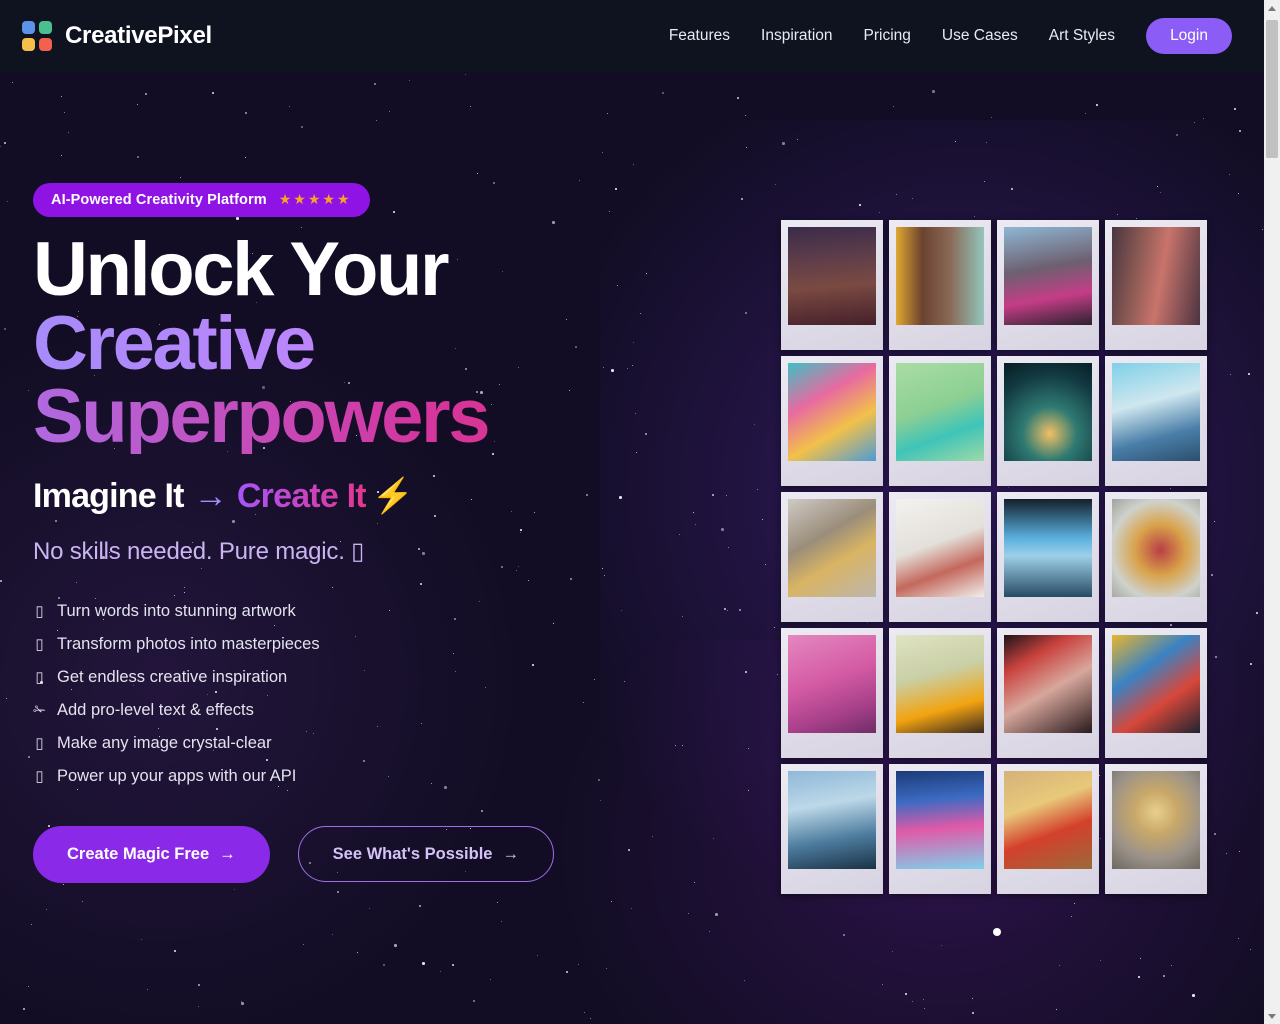 The height and width of the screenshot is (1024, 1280). What do you see at coordinates (832, 548) in the screenshot?
I see `gallery-image-gold-abstract-sculpture` at bounding box center [832, 548].